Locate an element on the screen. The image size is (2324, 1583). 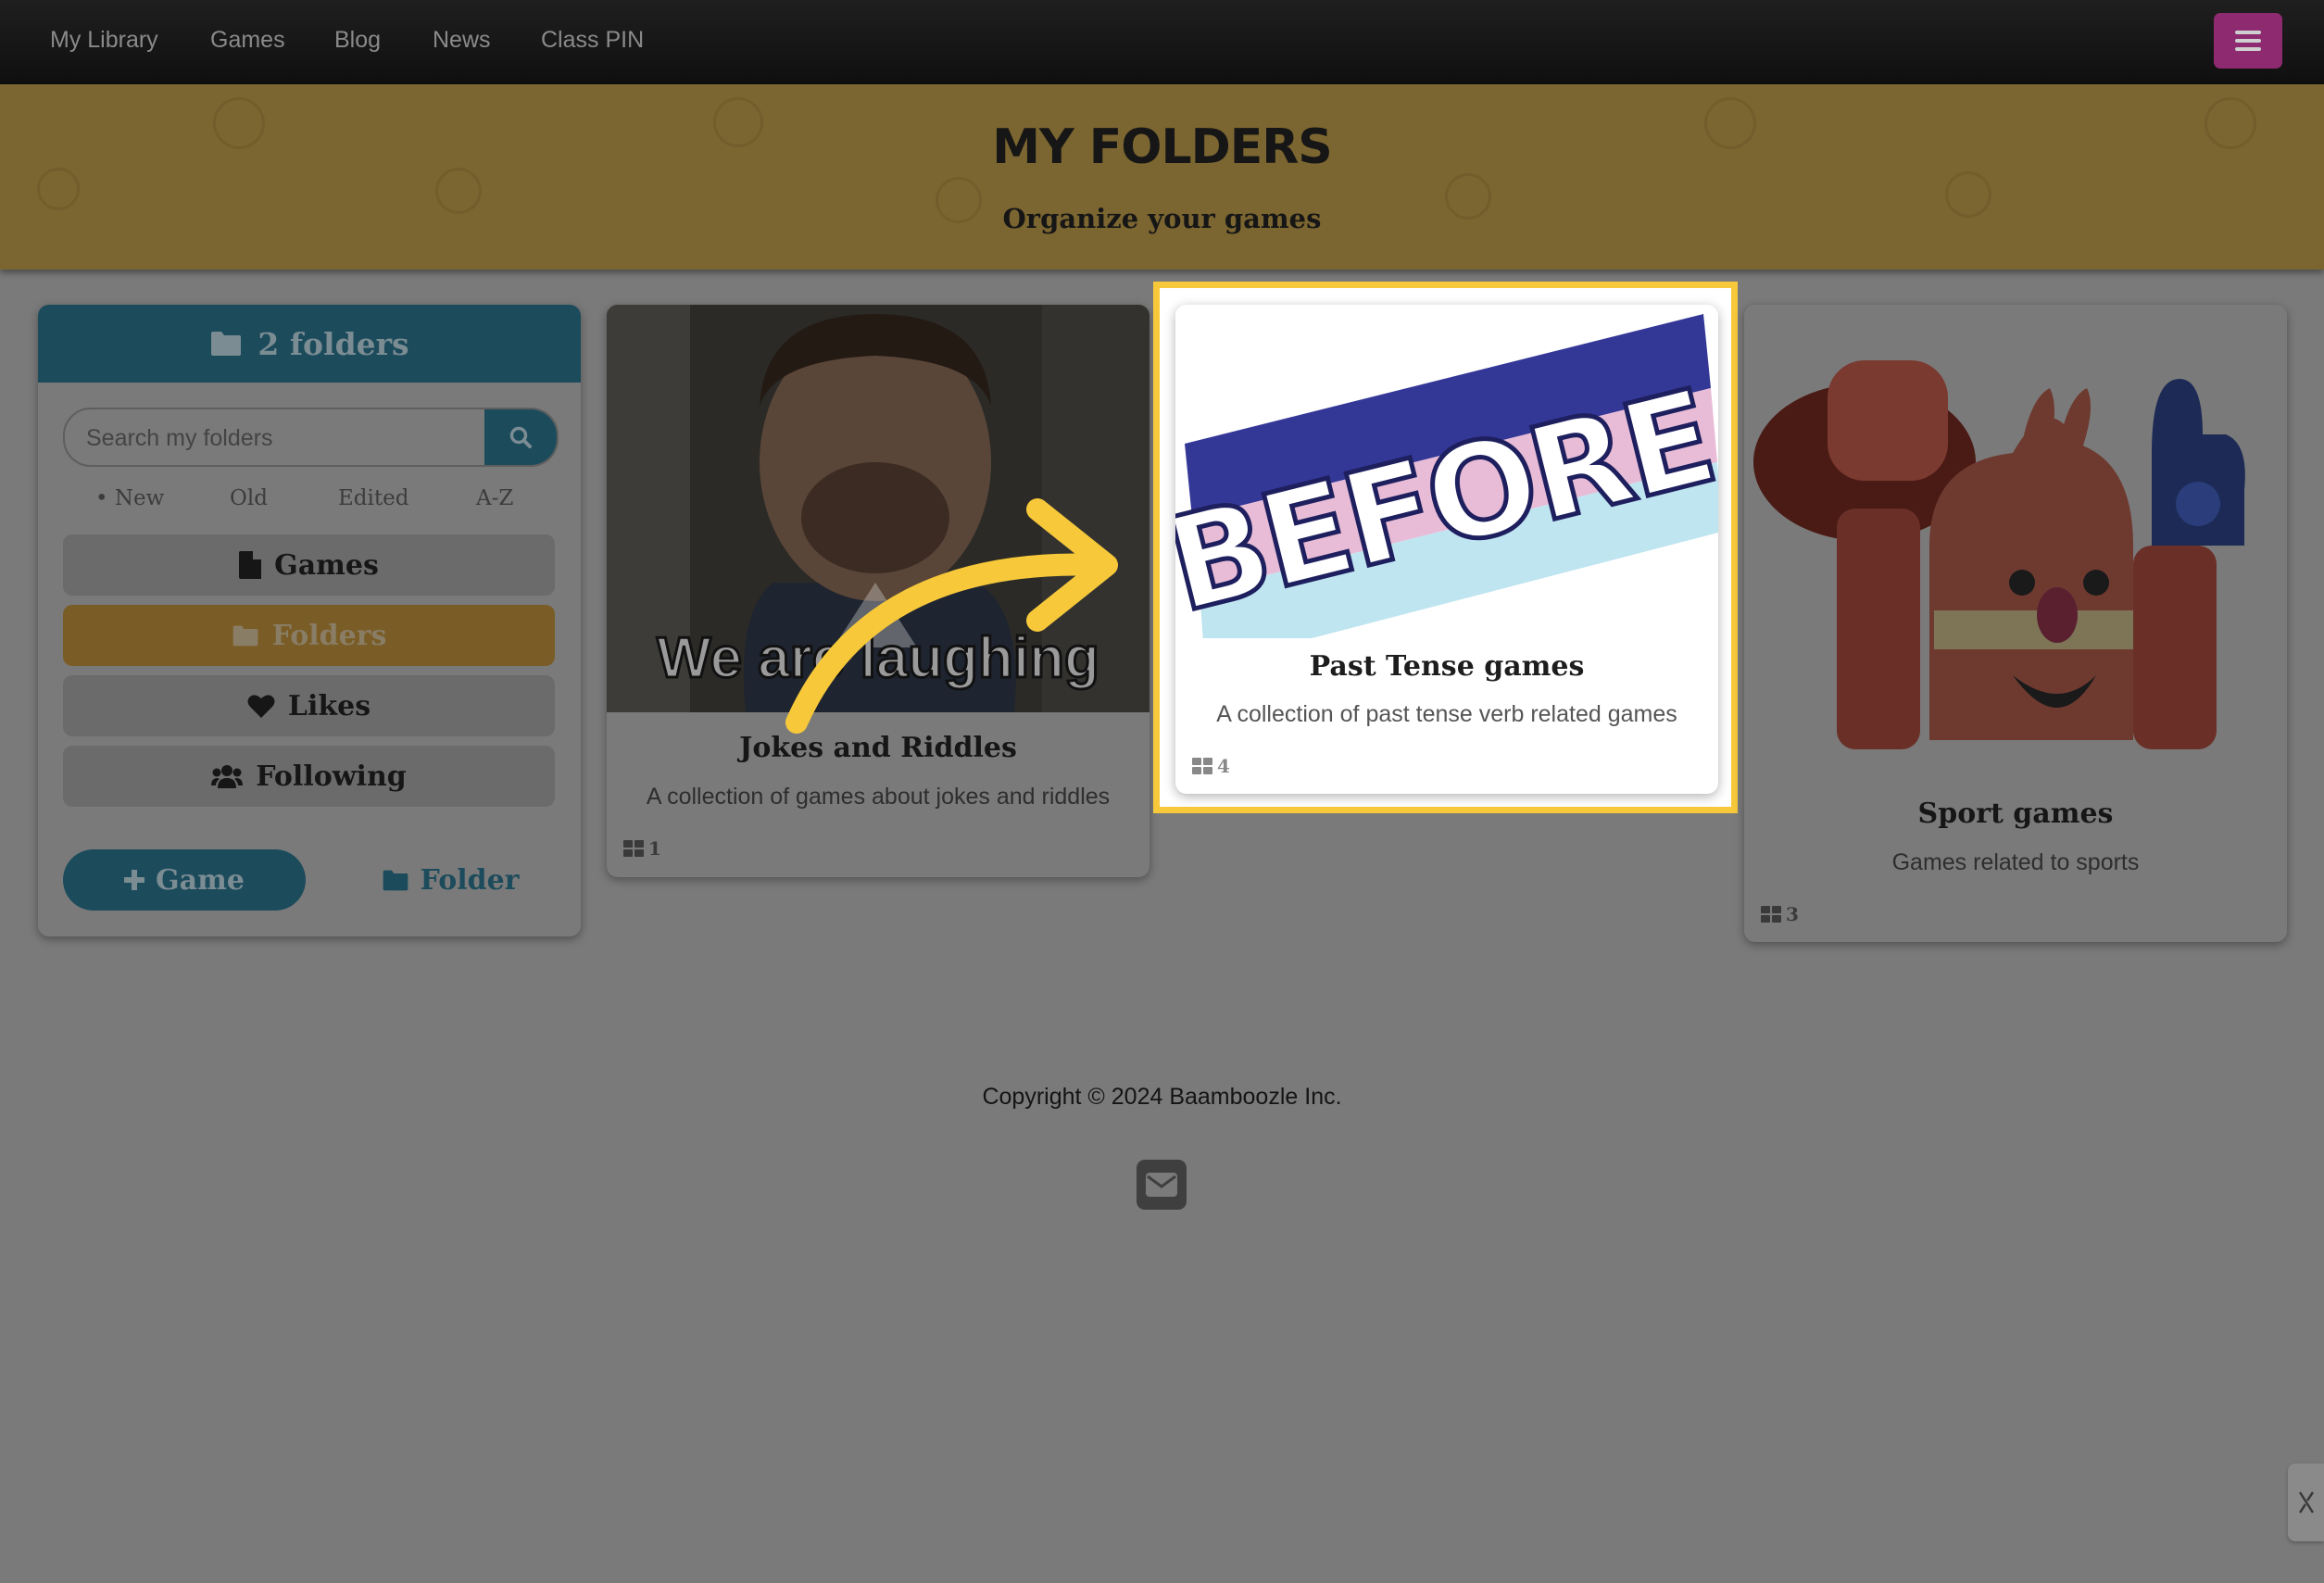
search-icon is located at coordinates (520, 437).